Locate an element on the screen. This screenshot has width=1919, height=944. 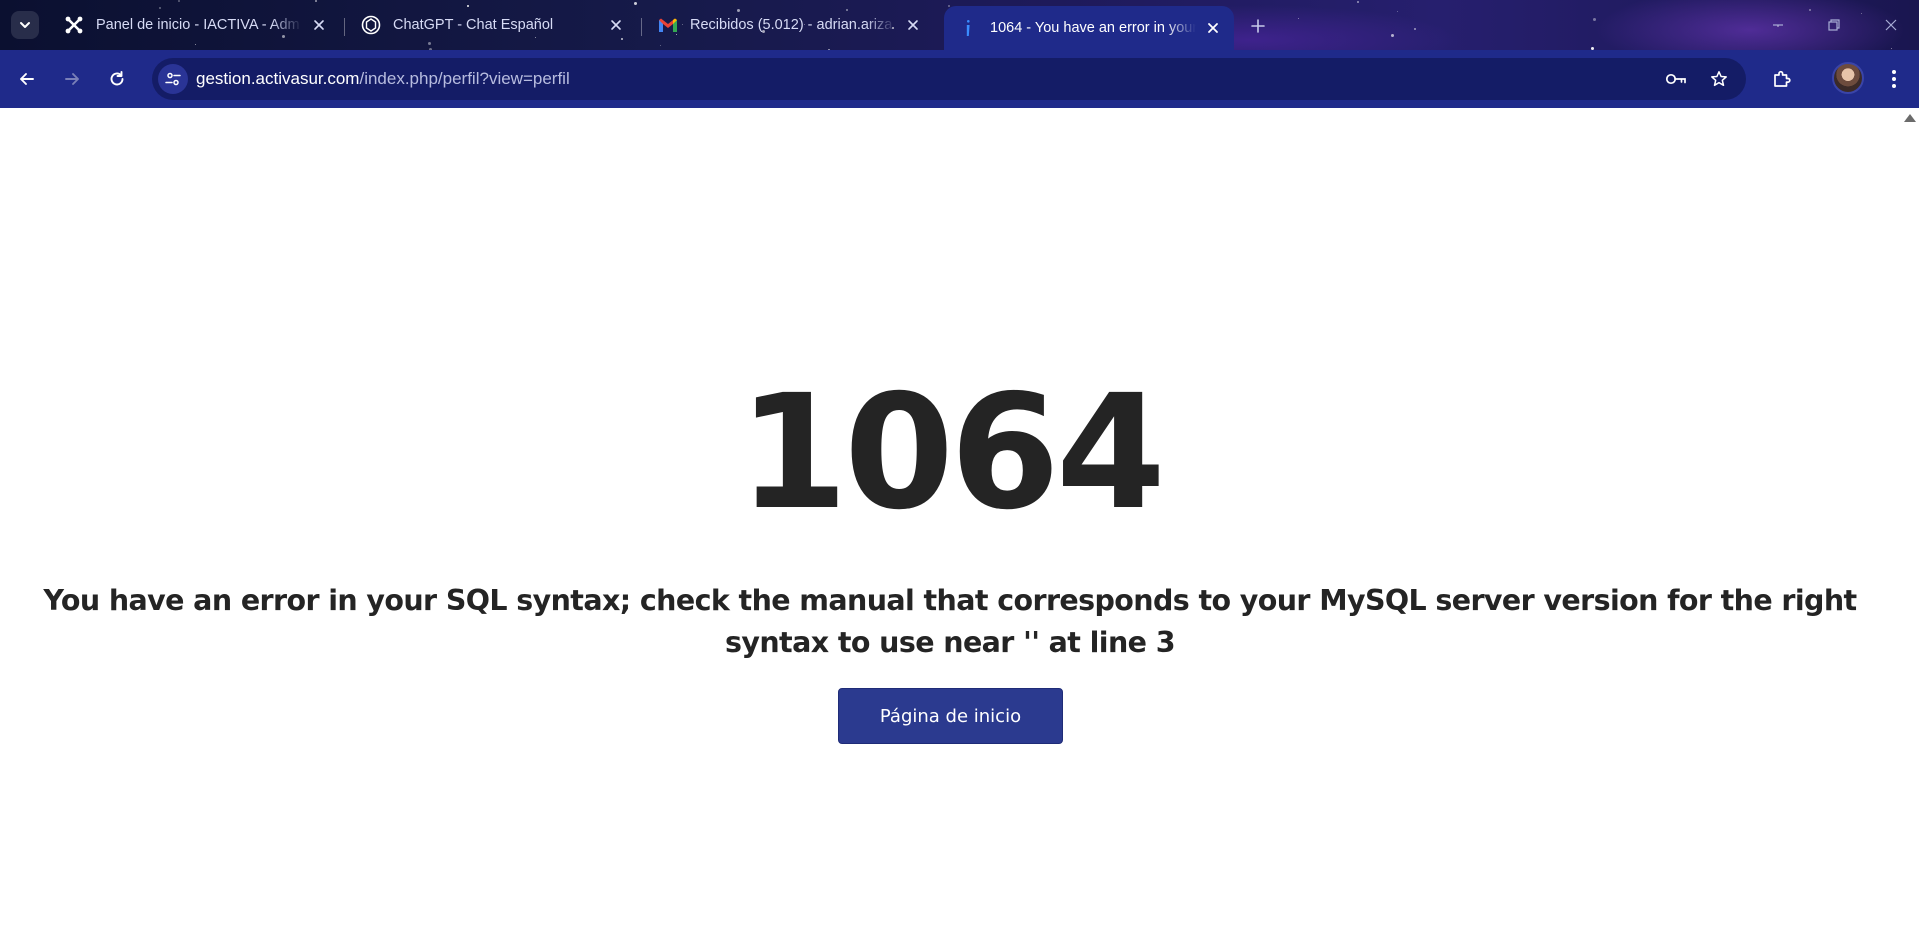
arrow-right-icon is located at coordinates (72, 79).